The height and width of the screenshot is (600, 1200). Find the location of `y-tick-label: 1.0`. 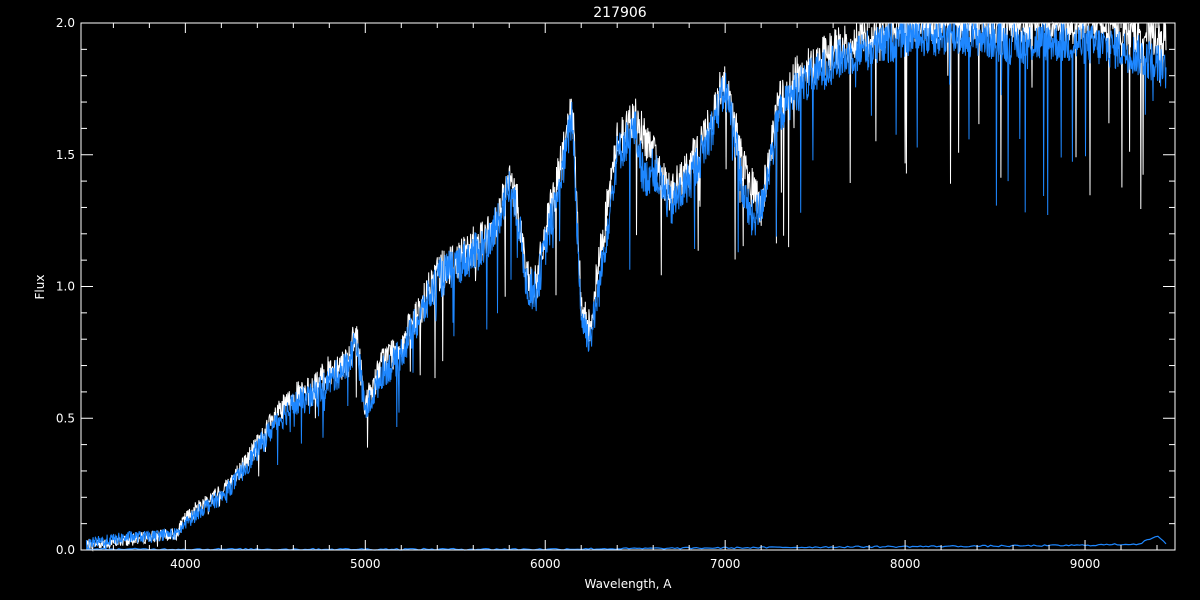

y-tick-label: 1.0 is located at coordinates (65, 287).